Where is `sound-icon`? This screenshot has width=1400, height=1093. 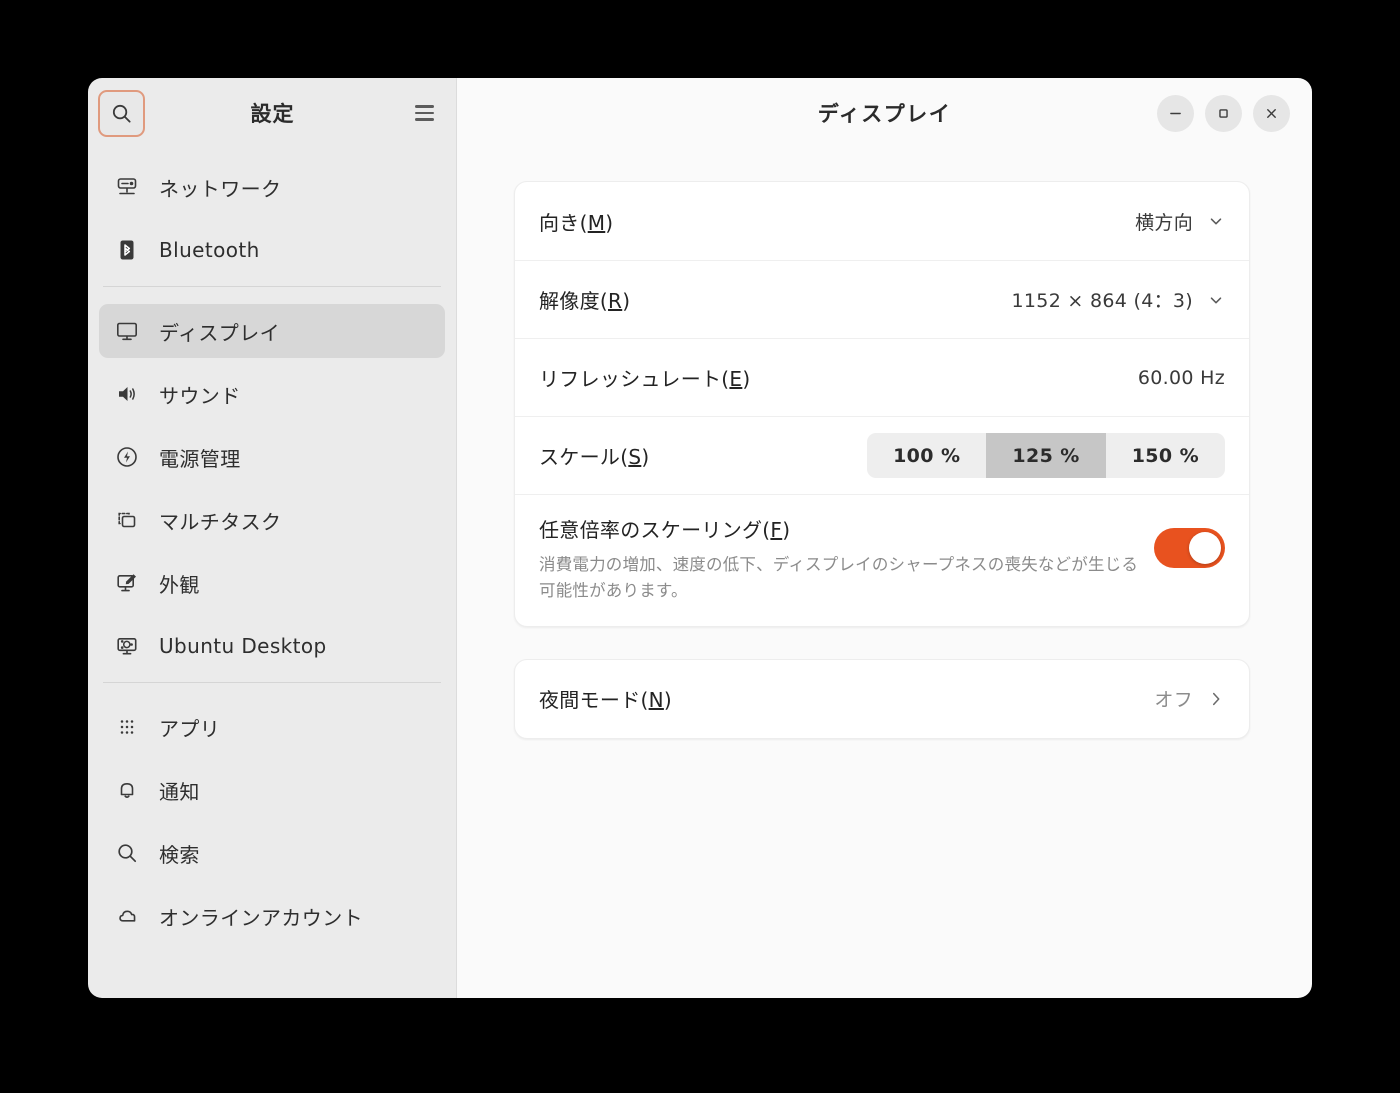 sound-icon is located at coordinates (126, 394).